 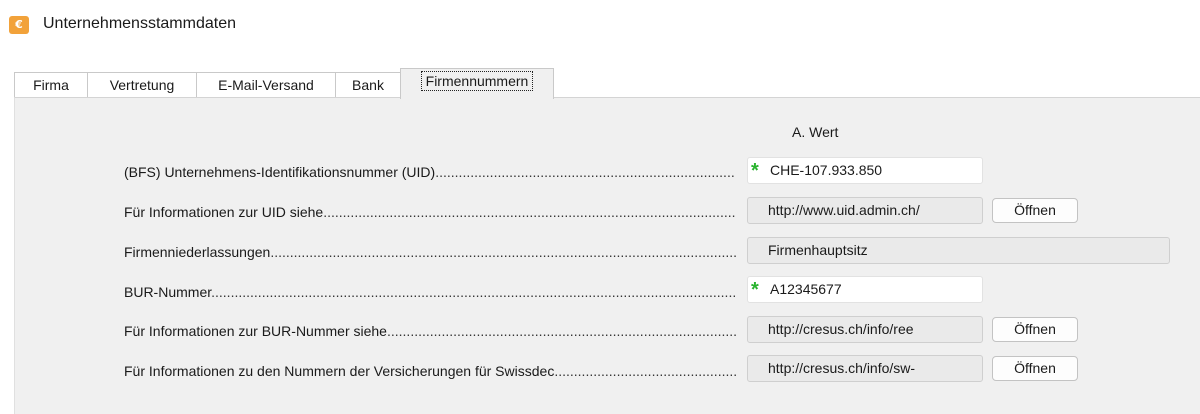 I want to click on tab-label: Firma, so click(x=51, y=85).